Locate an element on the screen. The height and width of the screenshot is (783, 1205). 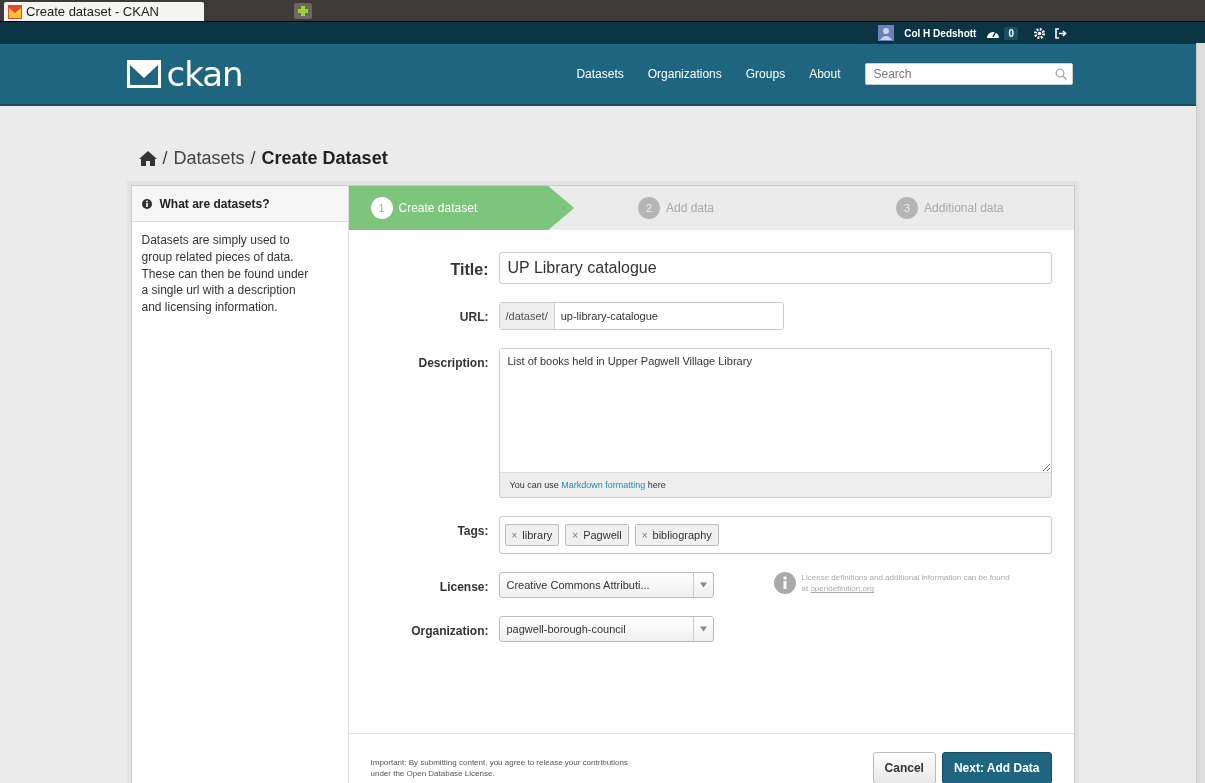
sidebar-text: Datasets are simply used to group related pieces of data. These can then be found under a single url with a description and licensing information. is located at coordinates (225, 274).